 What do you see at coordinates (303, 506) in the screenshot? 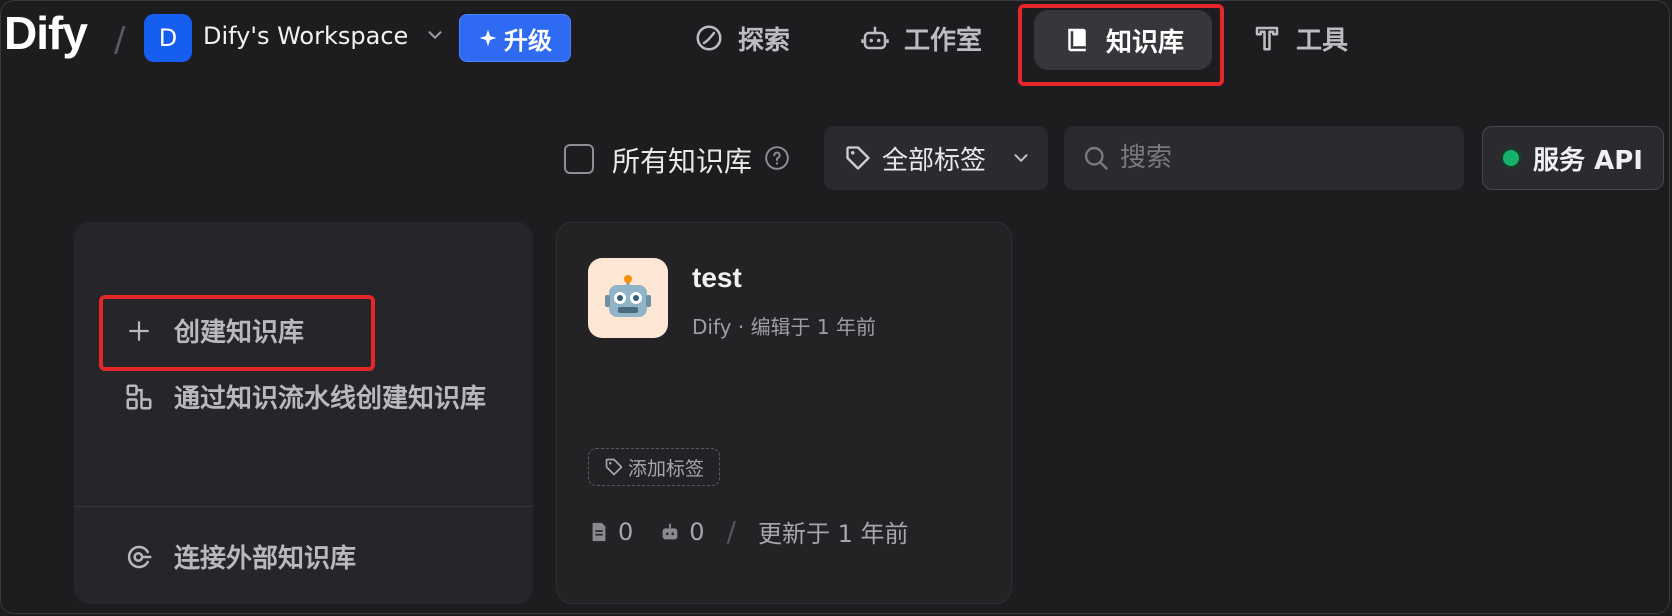
I see `divider` at bounding box center [303, 506].